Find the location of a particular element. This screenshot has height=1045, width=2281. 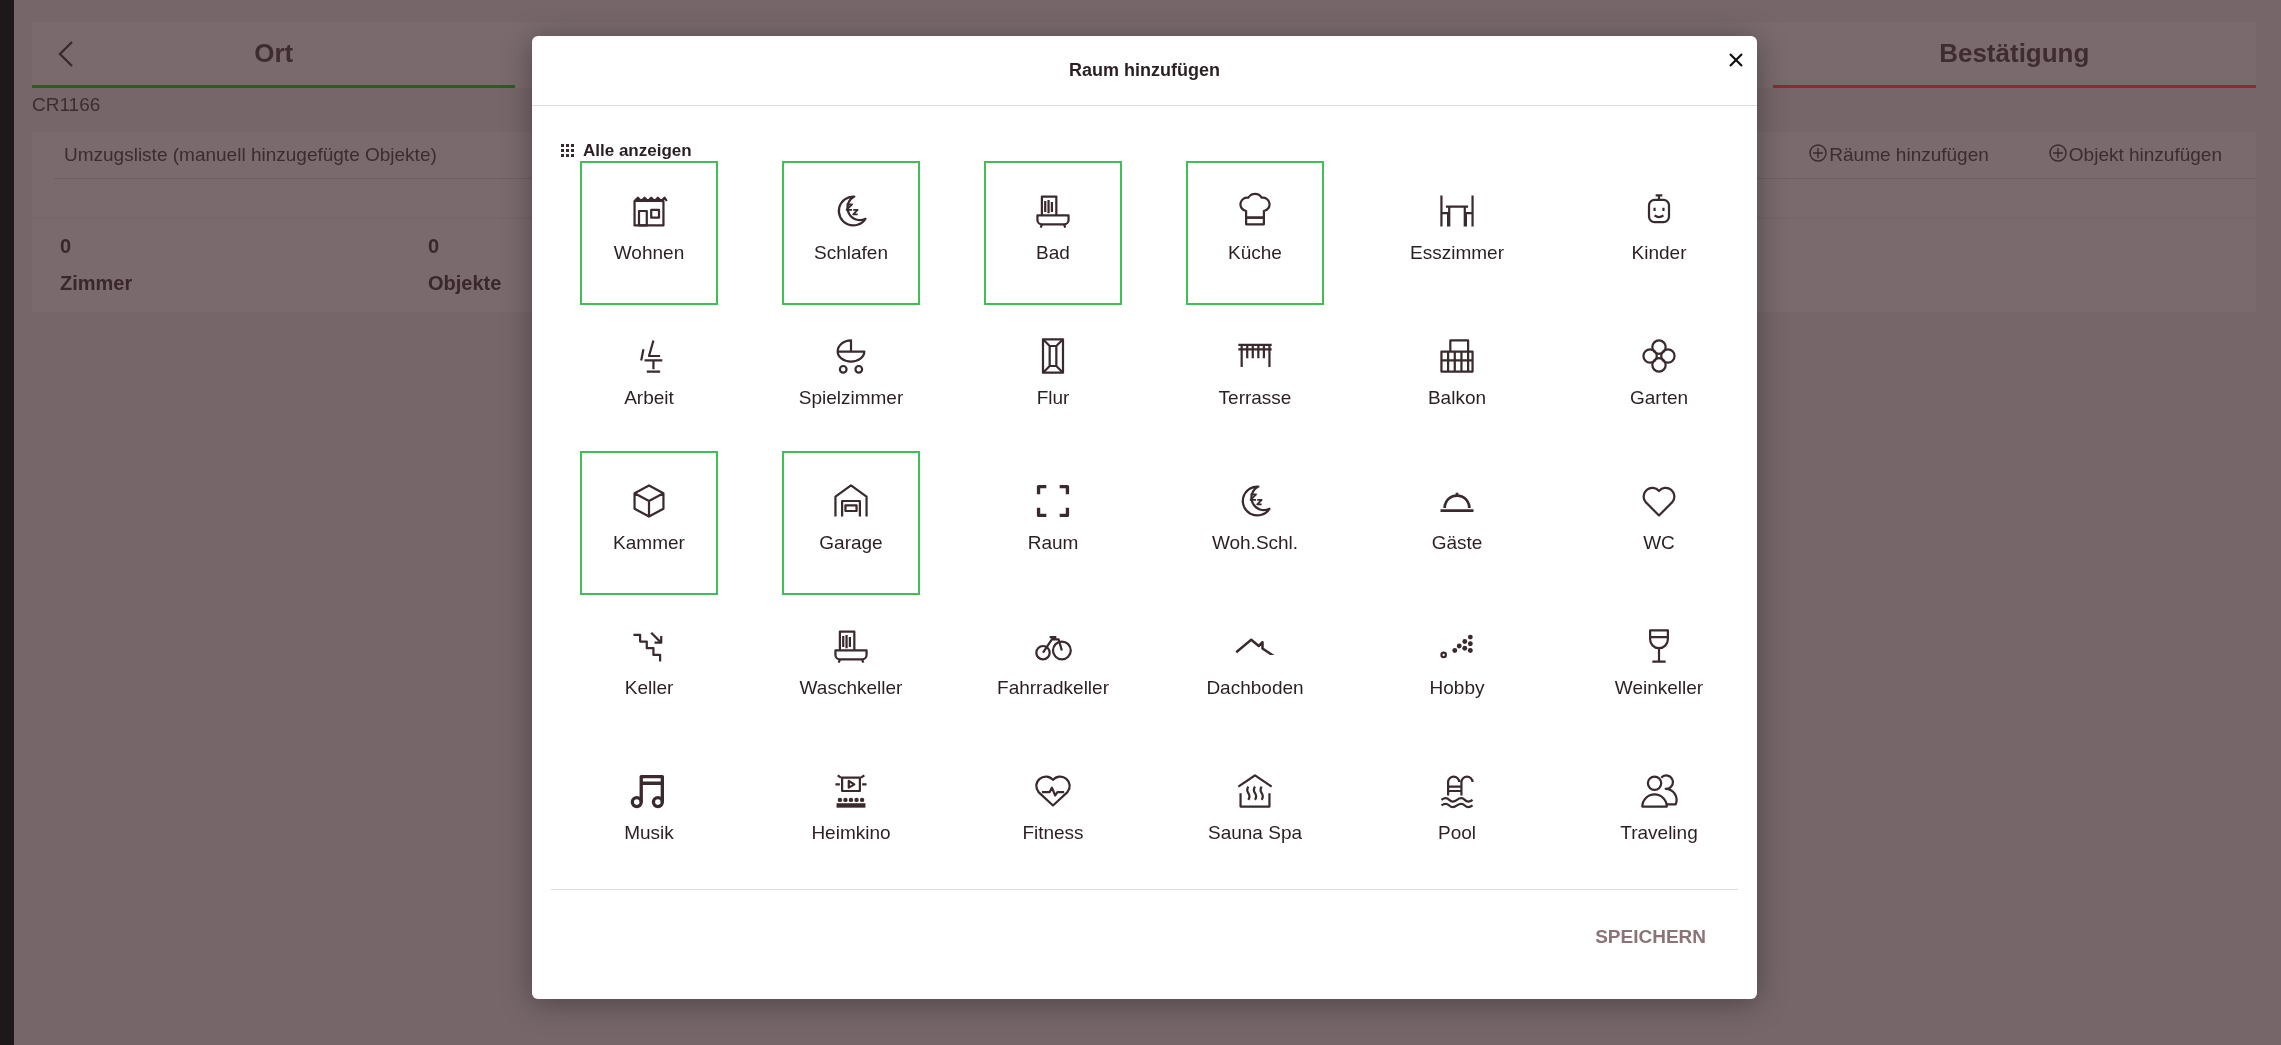

stat-label: Objekte is located at coordinates (465, 283).